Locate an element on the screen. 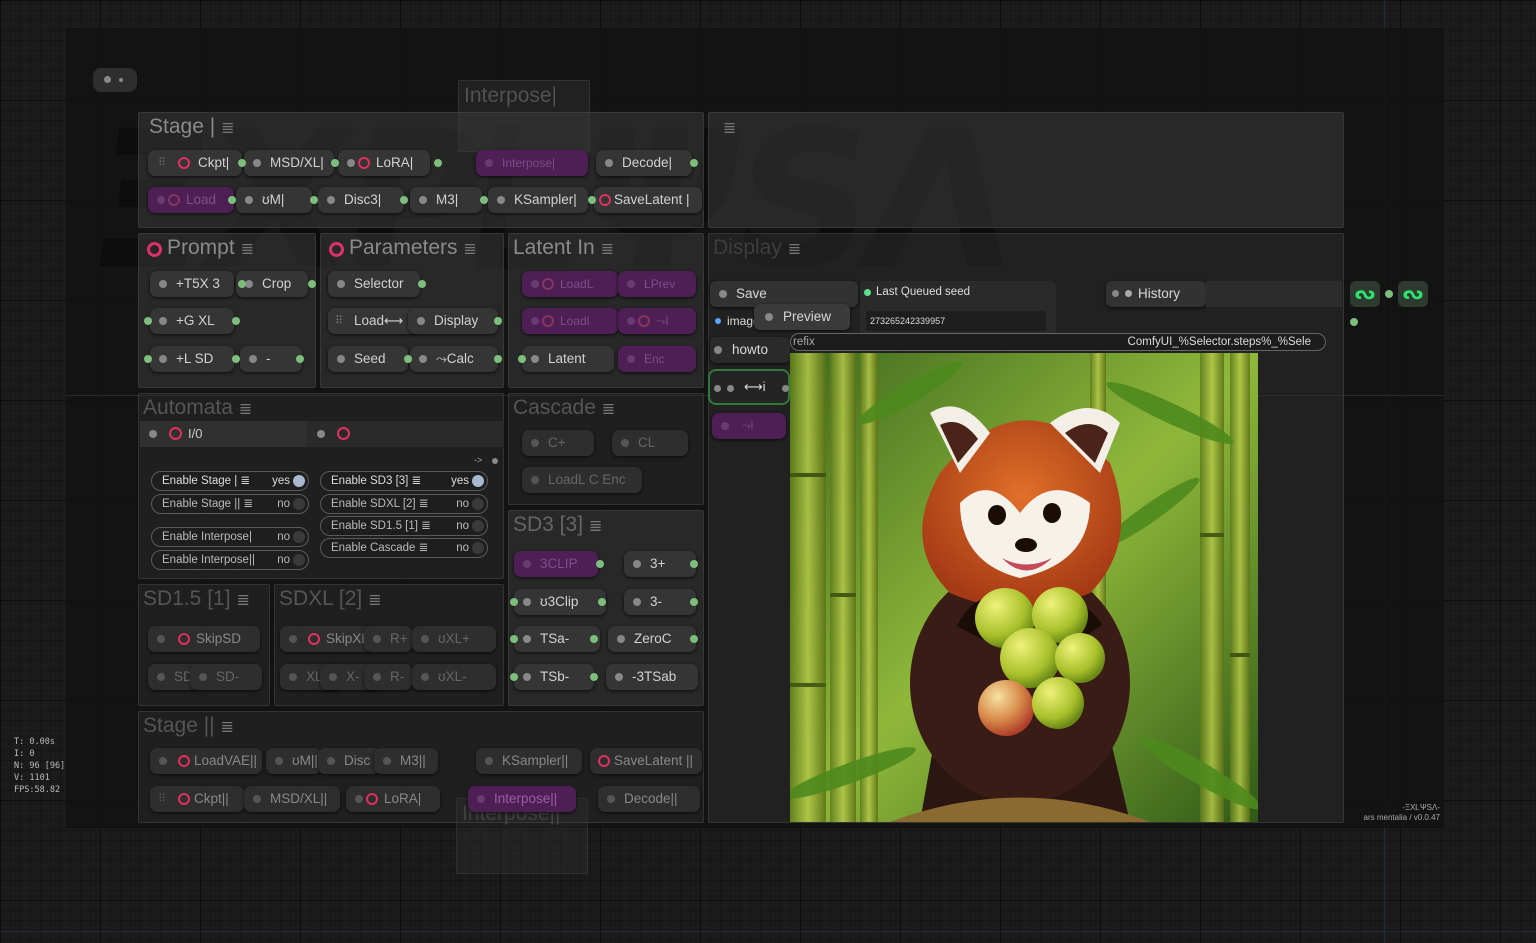  node-decode2: Decode|| is located at coordinates (649, 799).